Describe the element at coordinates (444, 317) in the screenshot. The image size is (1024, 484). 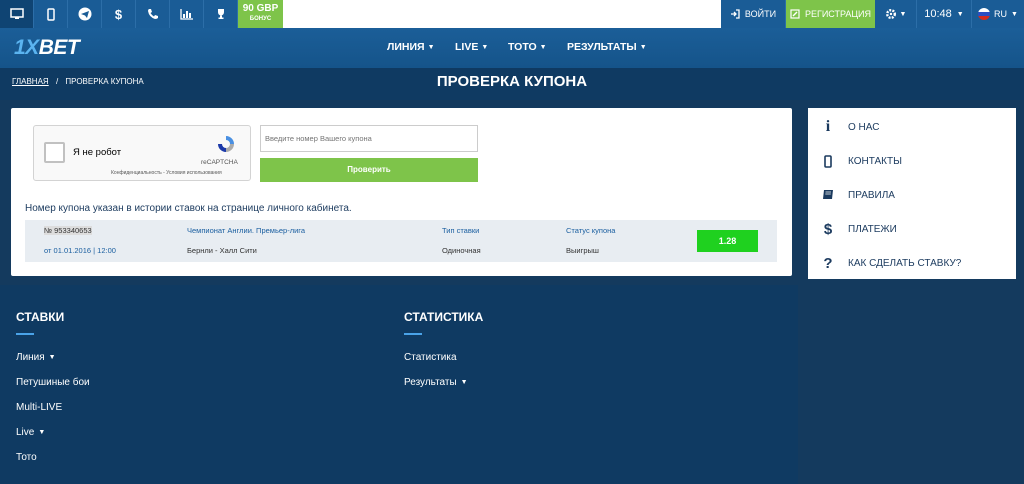
I see `footer-stats-title: СТАТИСТИКА` at that location.